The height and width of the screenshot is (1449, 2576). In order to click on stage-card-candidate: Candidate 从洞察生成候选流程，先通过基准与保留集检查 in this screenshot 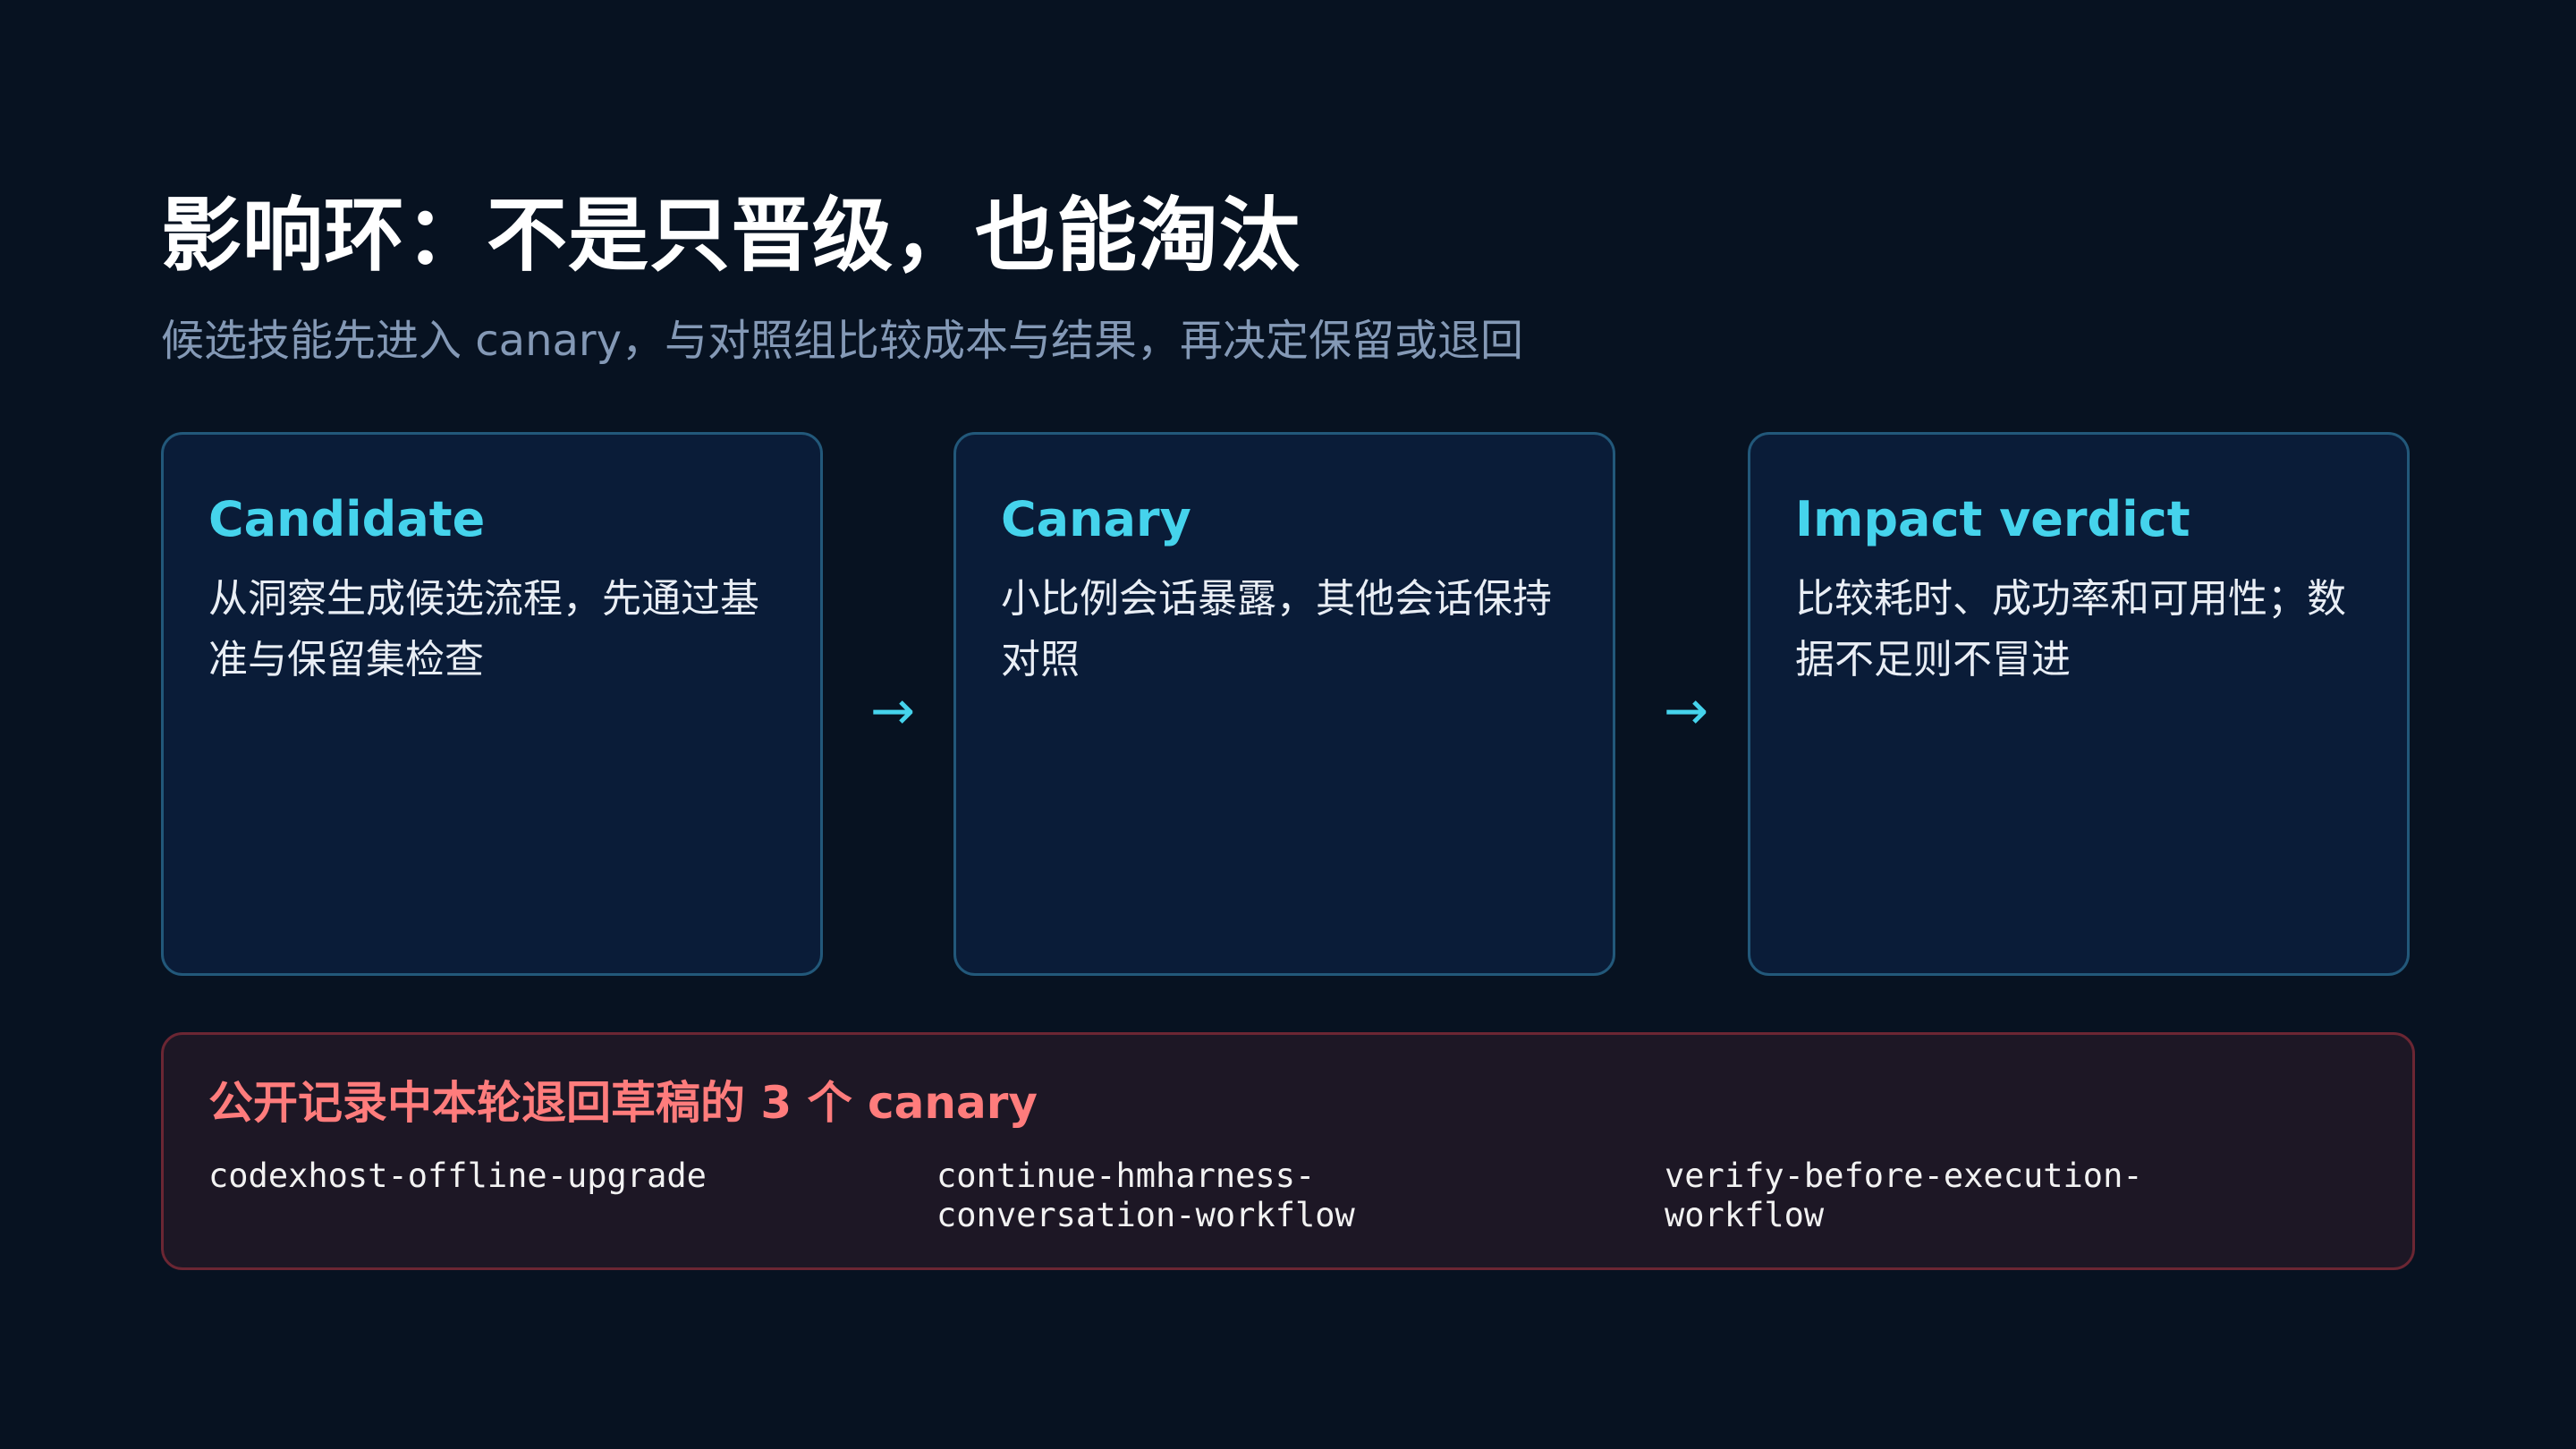, I will do `click(492, 704)`.